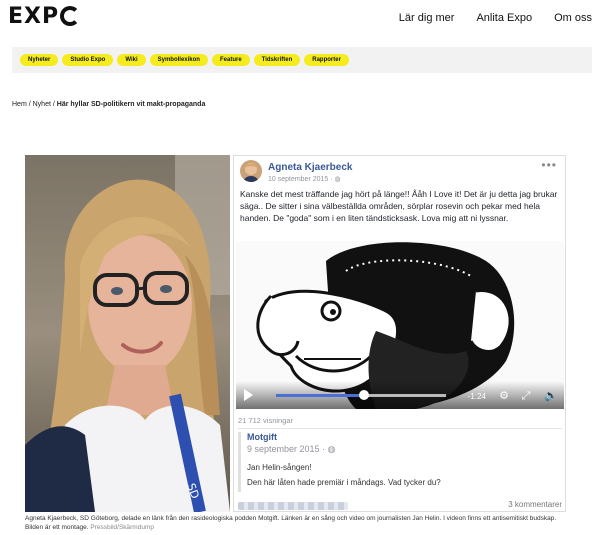 The width and height of the screenshot is (600, 535). Describe the element at coordinates (39, 60) in the screenshot. I see `category-nyheter: Nyheter` at that location.